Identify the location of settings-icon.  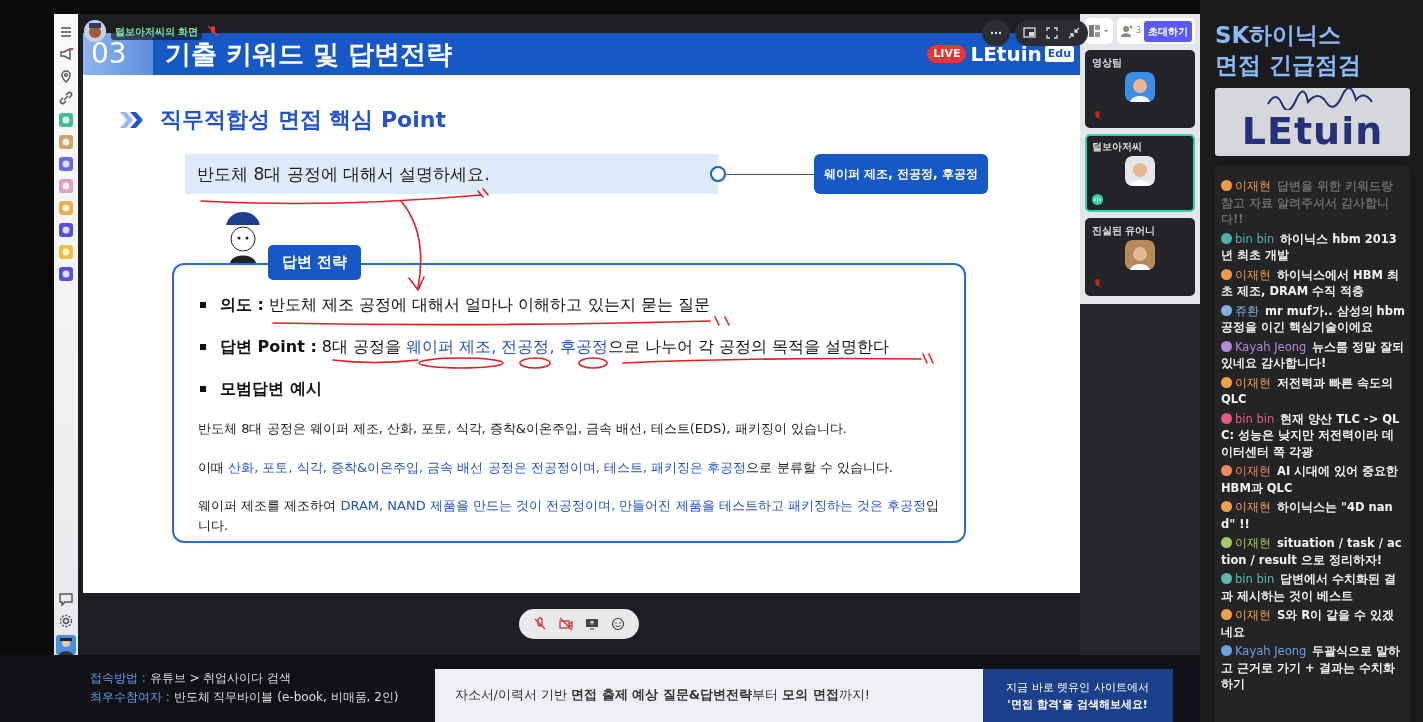
(66, 621).